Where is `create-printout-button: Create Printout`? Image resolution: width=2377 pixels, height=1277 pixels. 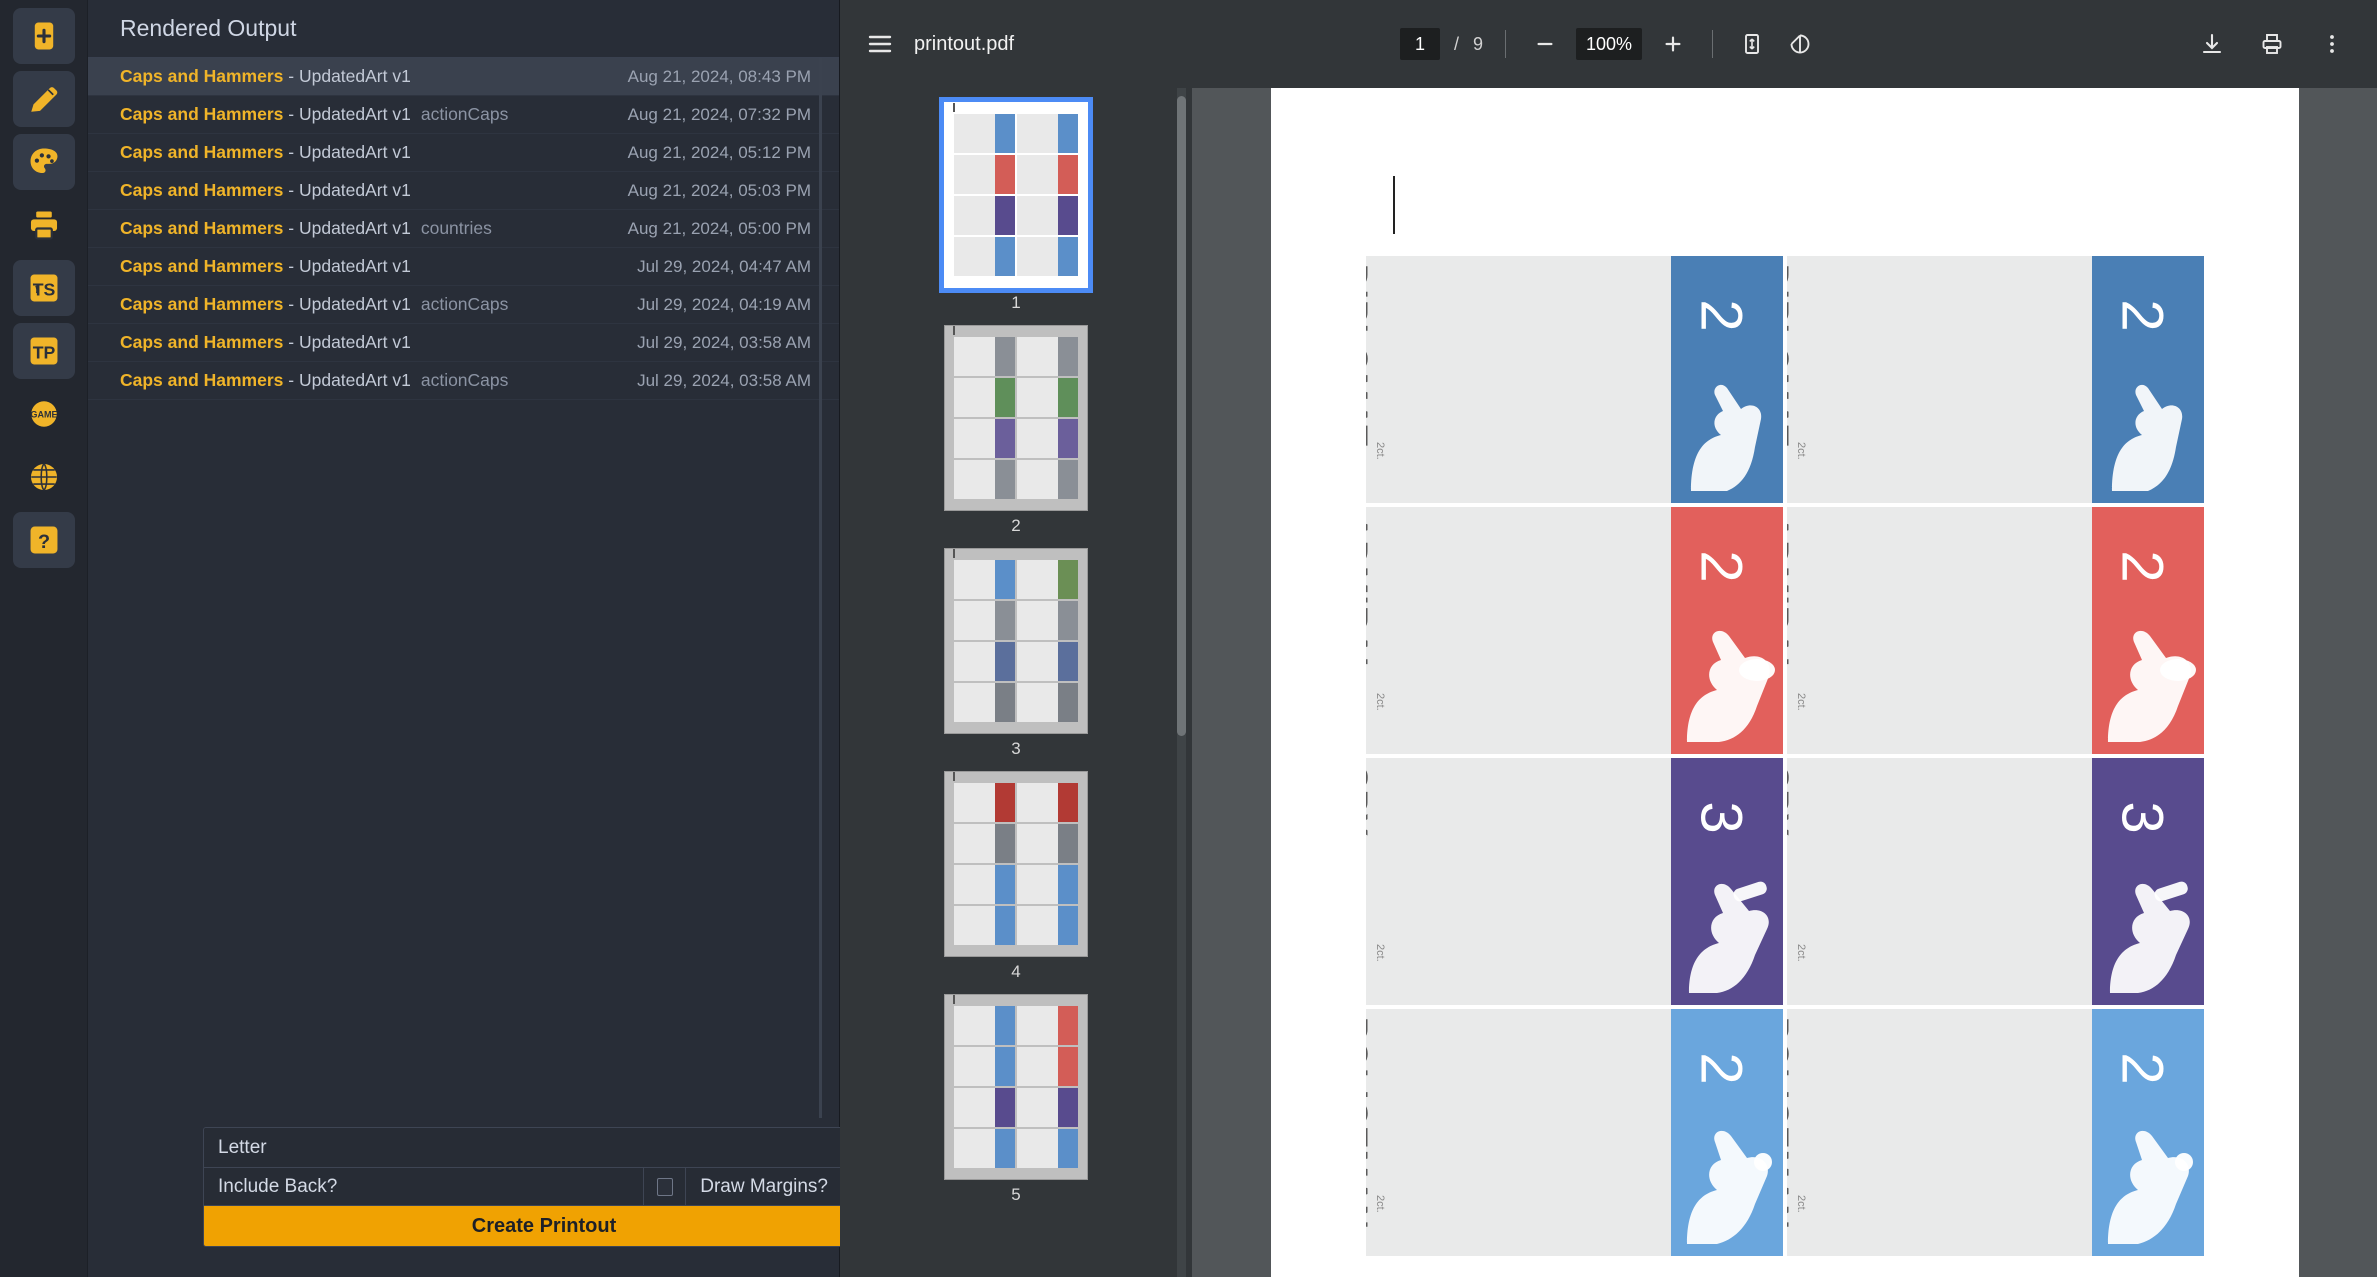
create-printout-button: Create Printout is located at coordinates (544, 1226).